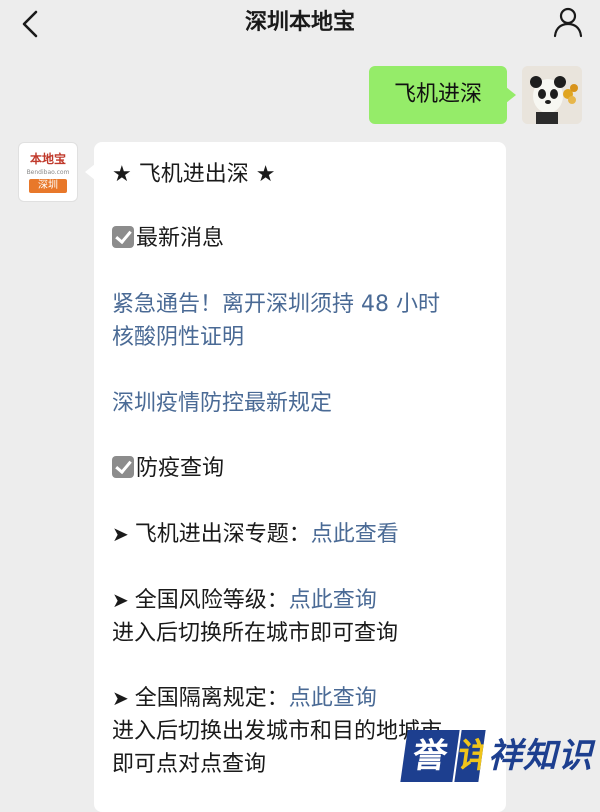  I want to click on item-label: 全国隔离规定：, so click(211, 698).